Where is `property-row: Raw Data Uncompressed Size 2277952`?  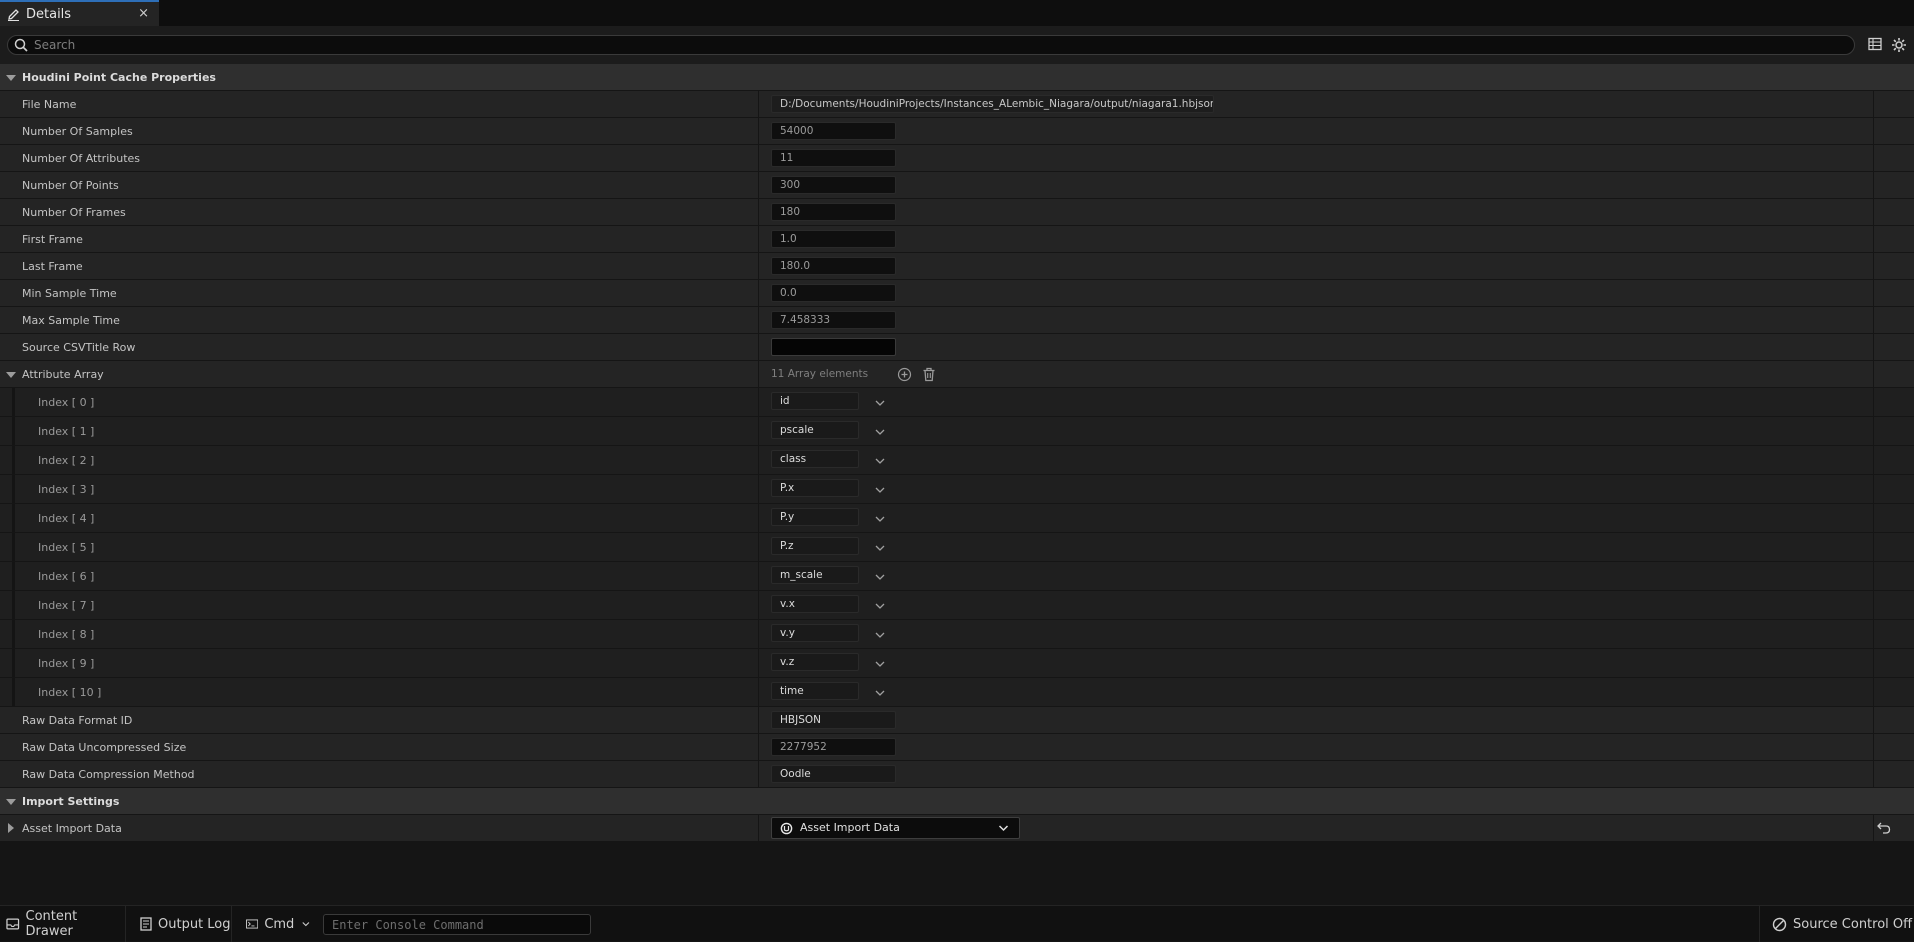
property-row: Raw Data Uncompressed Size 2277952 is located at coordinates (957, 747).